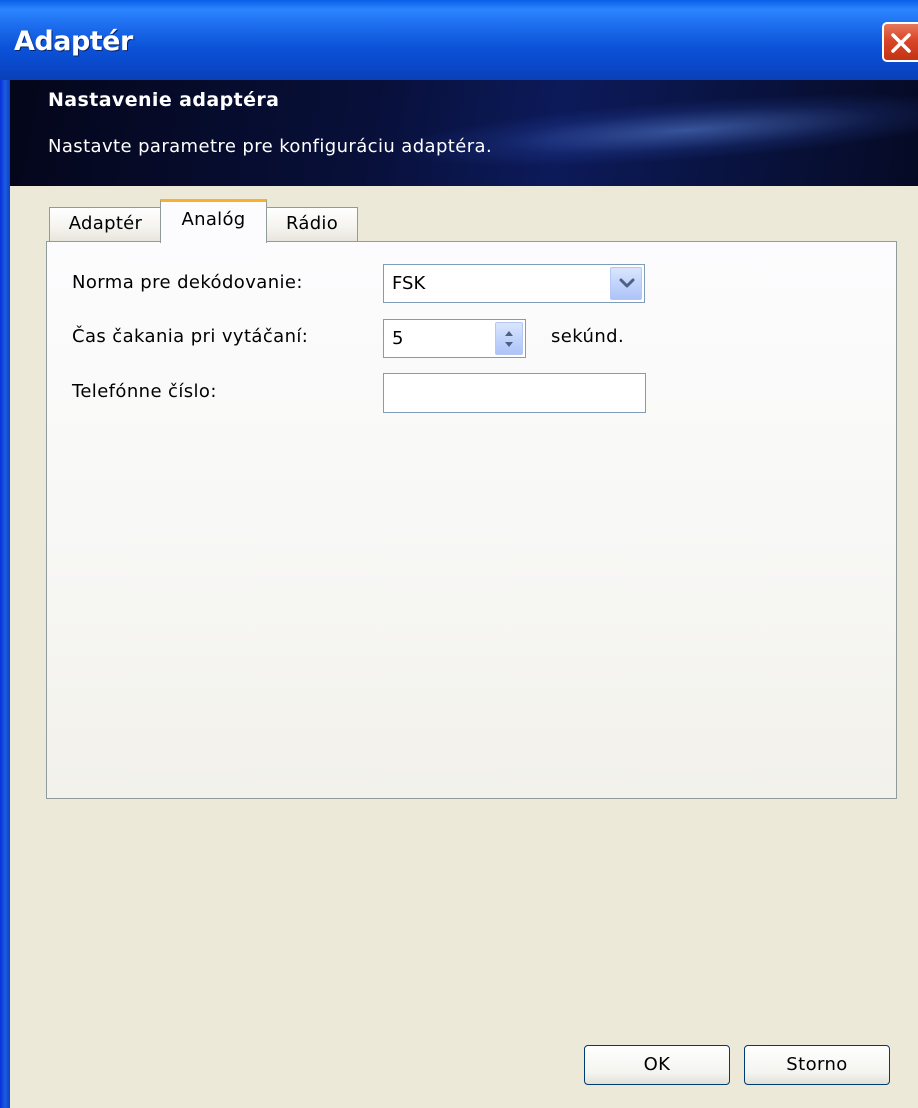  I want to click on window-left-border, so click(5, 554).